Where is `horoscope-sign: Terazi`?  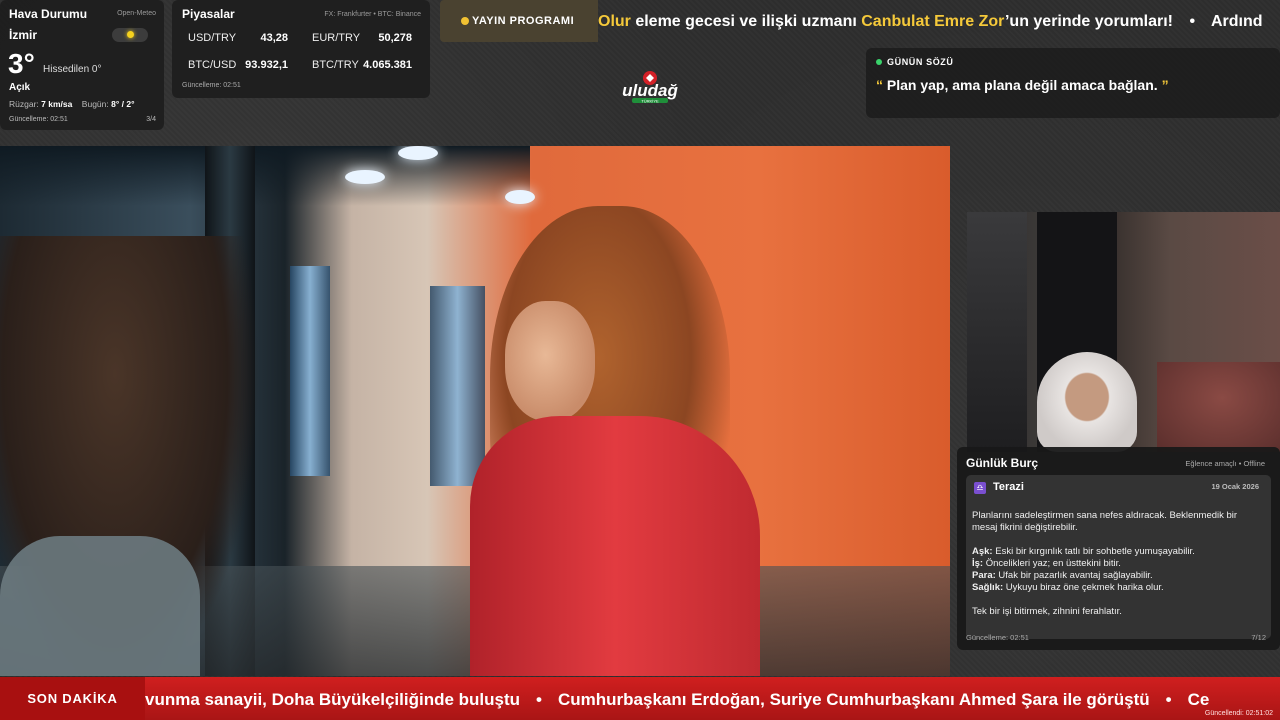
horoscope-sign: Terazi is located at coordinates (1008, 487).